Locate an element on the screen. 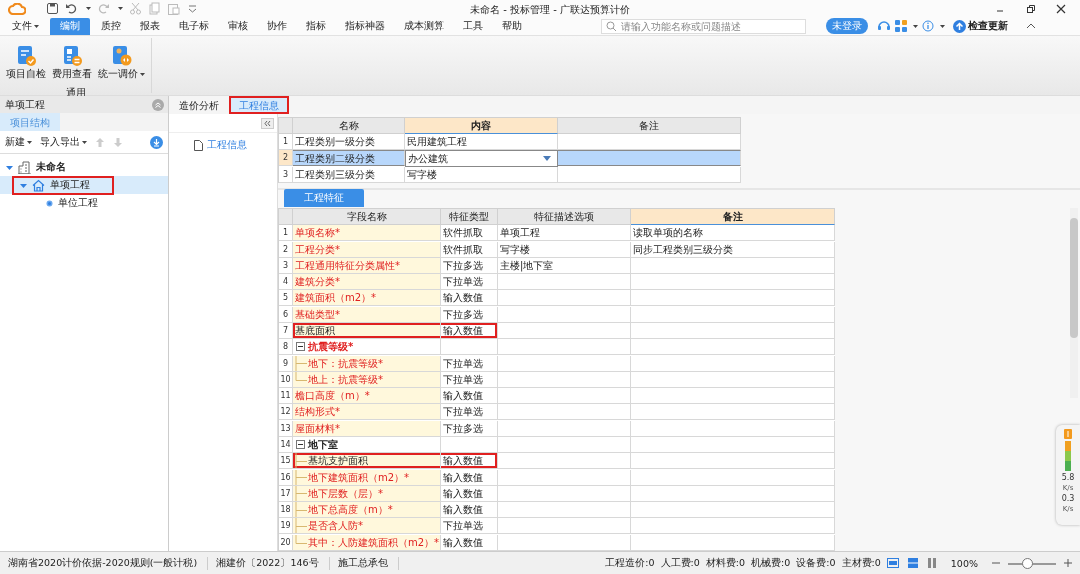 This screenshot has width=1080, height=574. checklist-icon is located at coordinates (26, 55).